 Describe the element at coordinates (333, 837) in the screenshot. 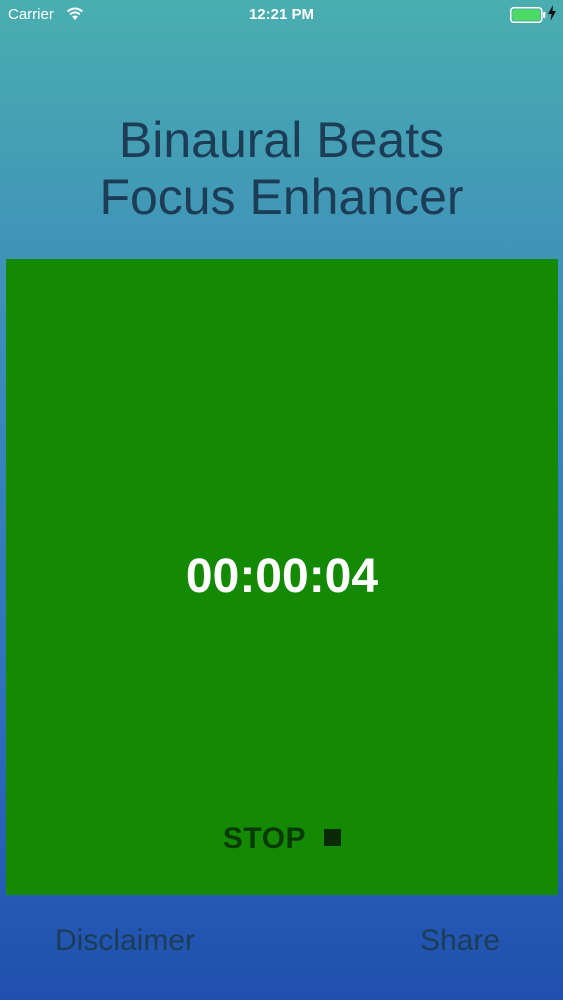

I see `stop-square-icon` at that location.